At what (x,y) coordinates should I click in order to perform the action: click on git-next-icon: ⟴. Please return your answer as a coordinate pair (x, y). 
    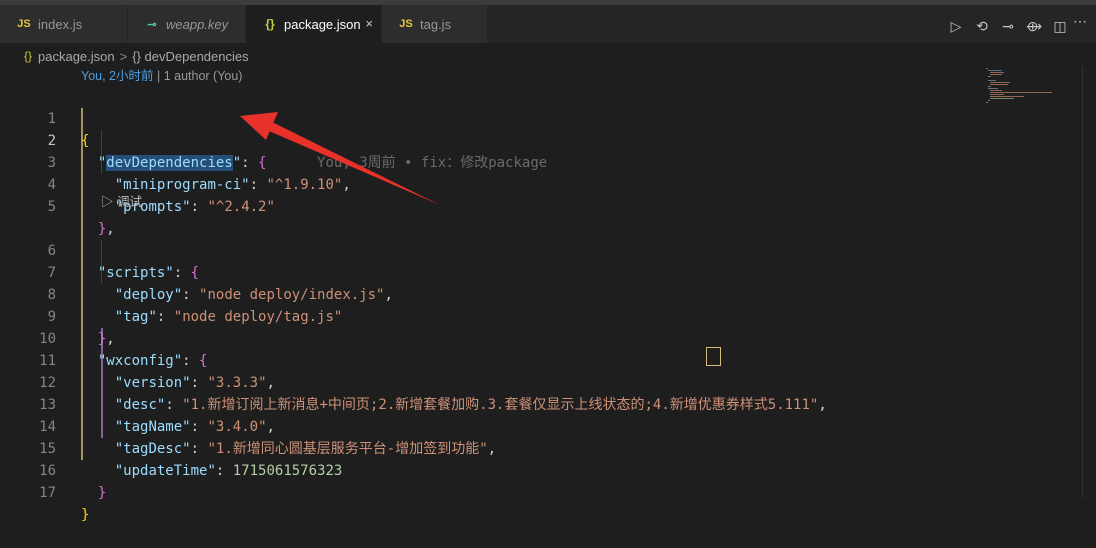
    Looking at the image, I should click on (1034, 26).